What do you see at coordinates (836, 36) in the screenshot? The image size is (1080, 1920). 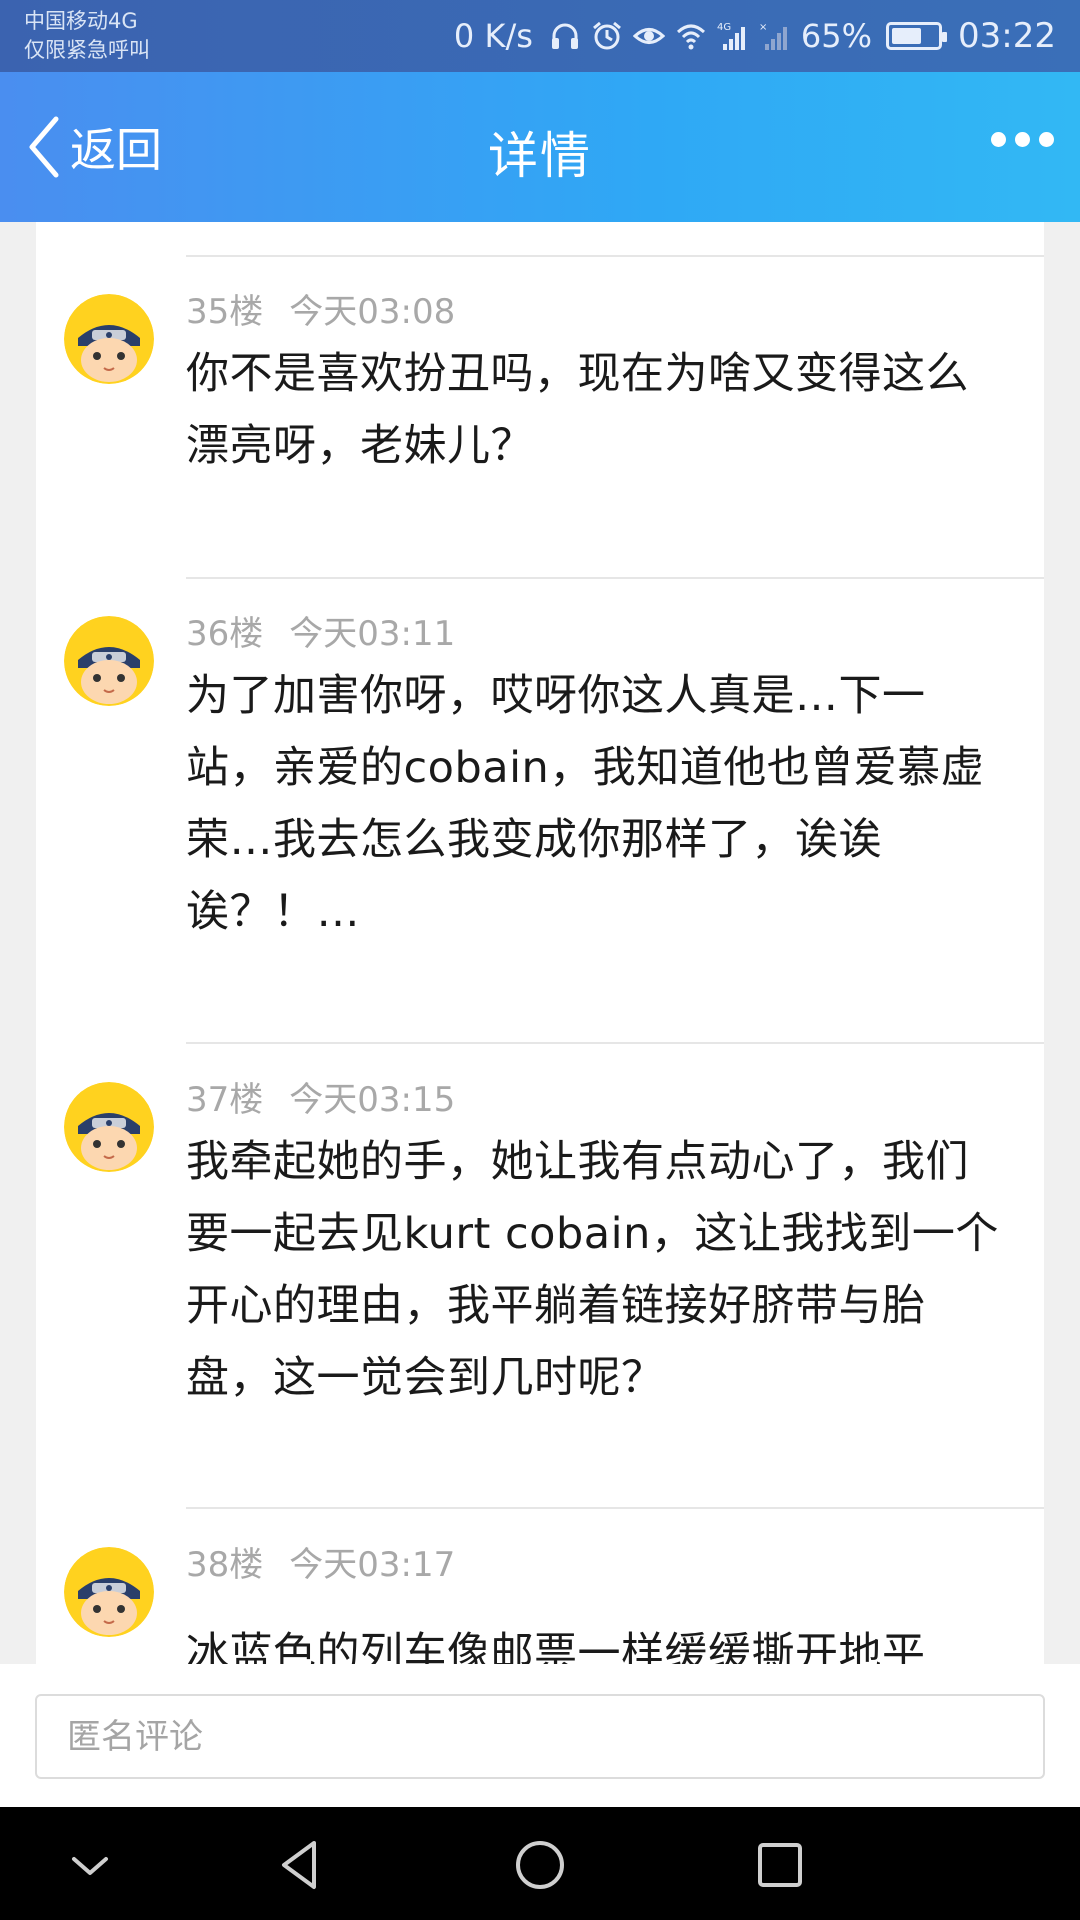 I see `battery-percent: 65%` at bounding box center [836, 36].